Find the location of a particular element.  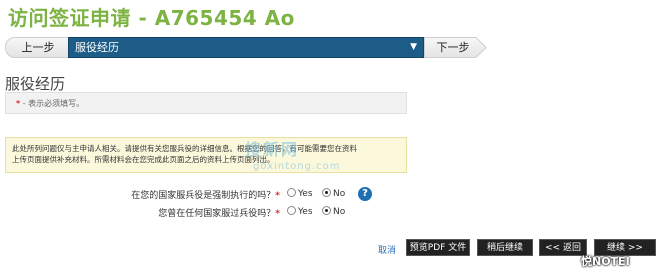

question-served-military: 您曾在任何国家服过兵役吗？* is located at coordinates (190, 213).